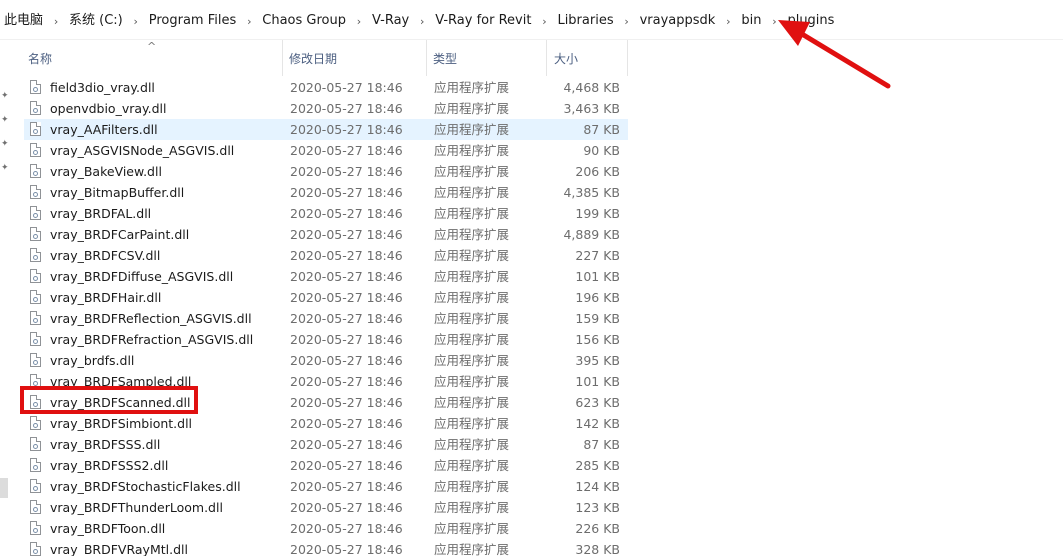  I want to click on file-name: field3dio_vray.dll, so click(102, 87).